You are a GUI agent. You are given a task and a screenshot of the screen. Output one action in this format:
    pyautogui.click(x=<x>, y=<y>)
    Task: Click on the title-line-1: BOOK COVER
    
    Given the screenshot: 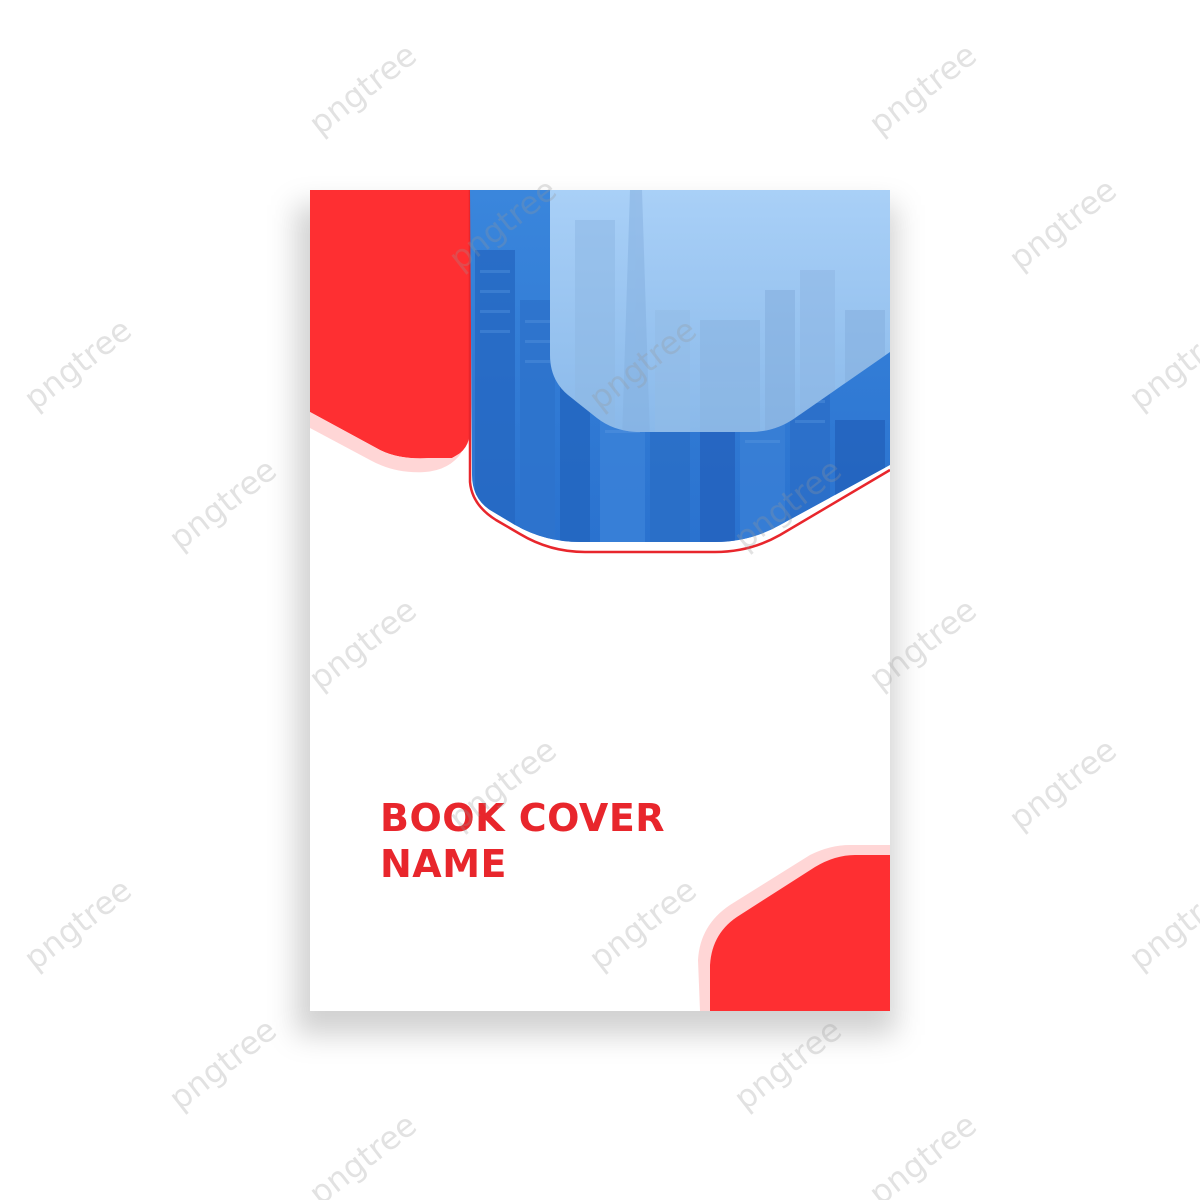 What is the action you would take?
    pyautogui.click(x=523, y=818)
    